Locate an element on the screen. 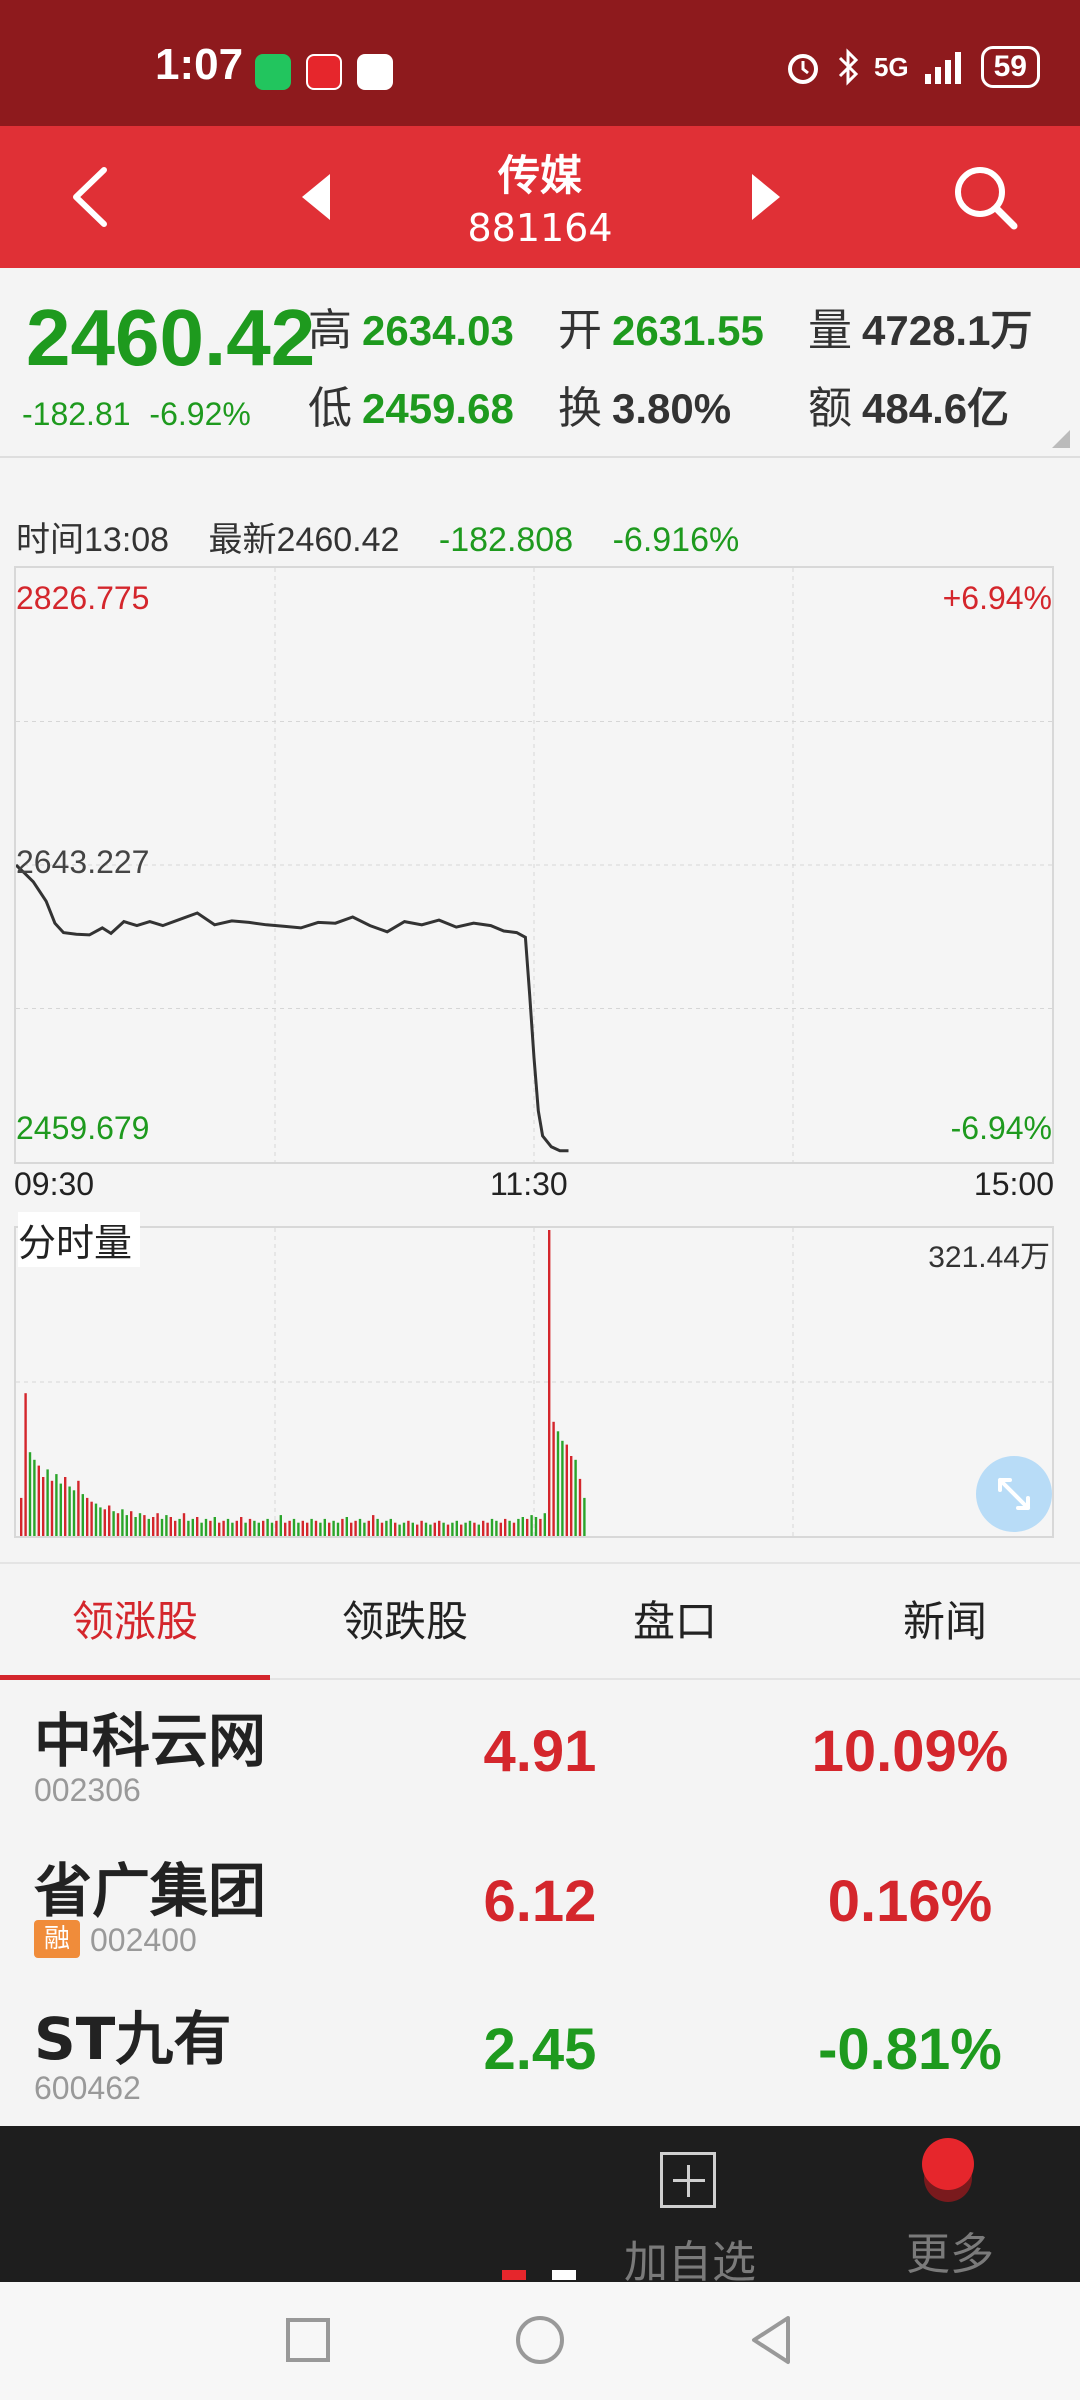  y-max-label: 2826.775 is located at coordinates (83, 598).